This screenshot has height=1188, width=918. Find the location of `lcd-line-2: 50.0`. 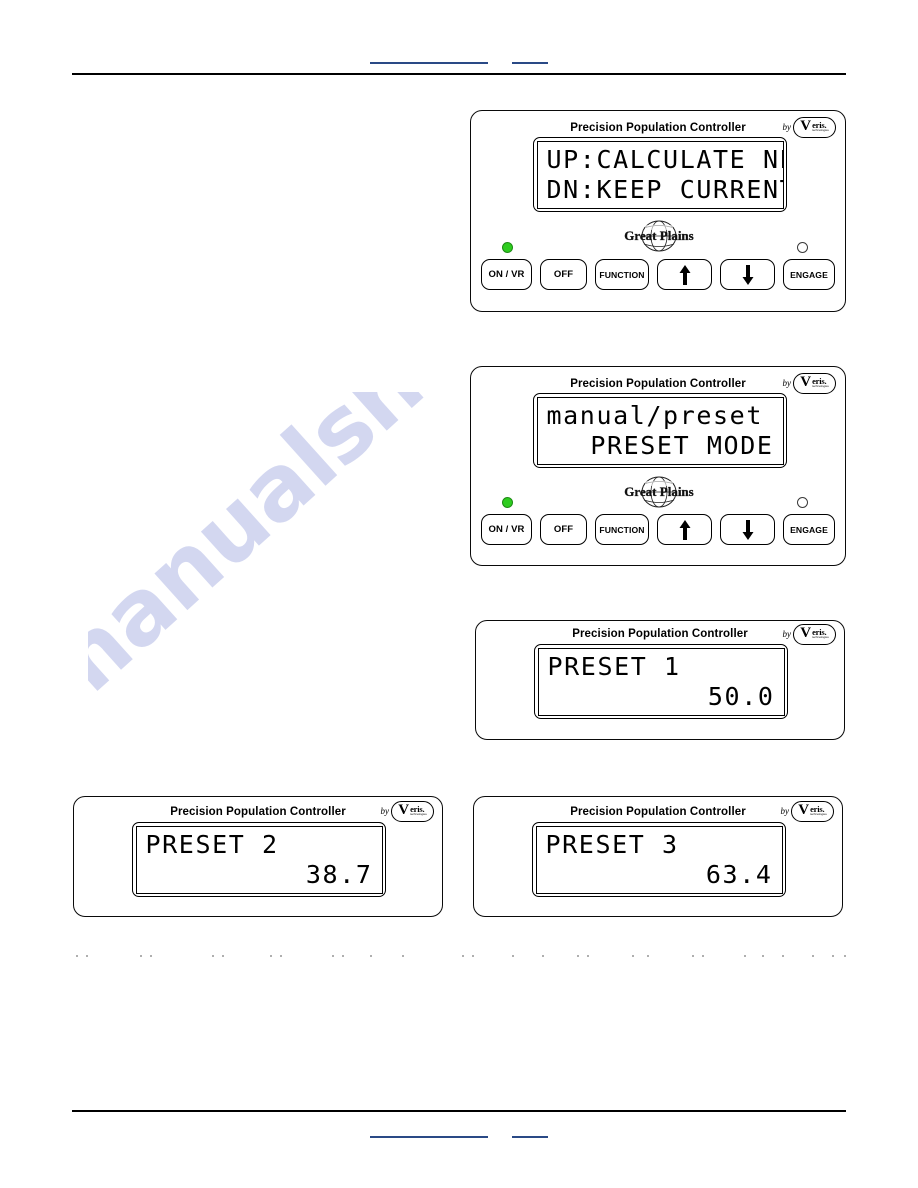

lcd-line-2: 50.0 is located at coordinates (741, 696).